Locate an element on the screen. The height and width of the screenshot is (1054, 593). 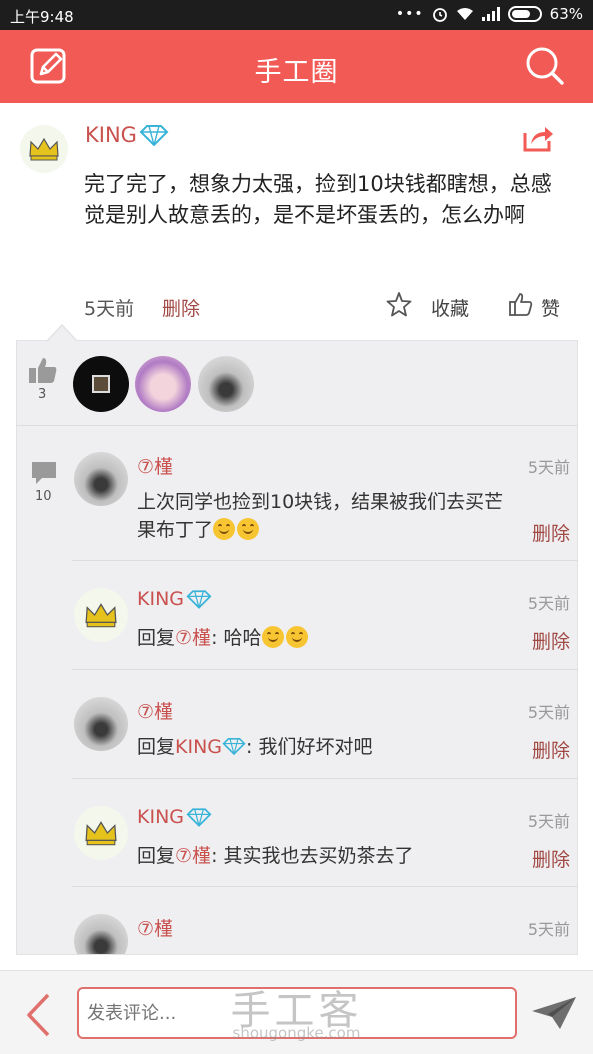
app-header: 手工圈 is located at coordinates (296, 66).